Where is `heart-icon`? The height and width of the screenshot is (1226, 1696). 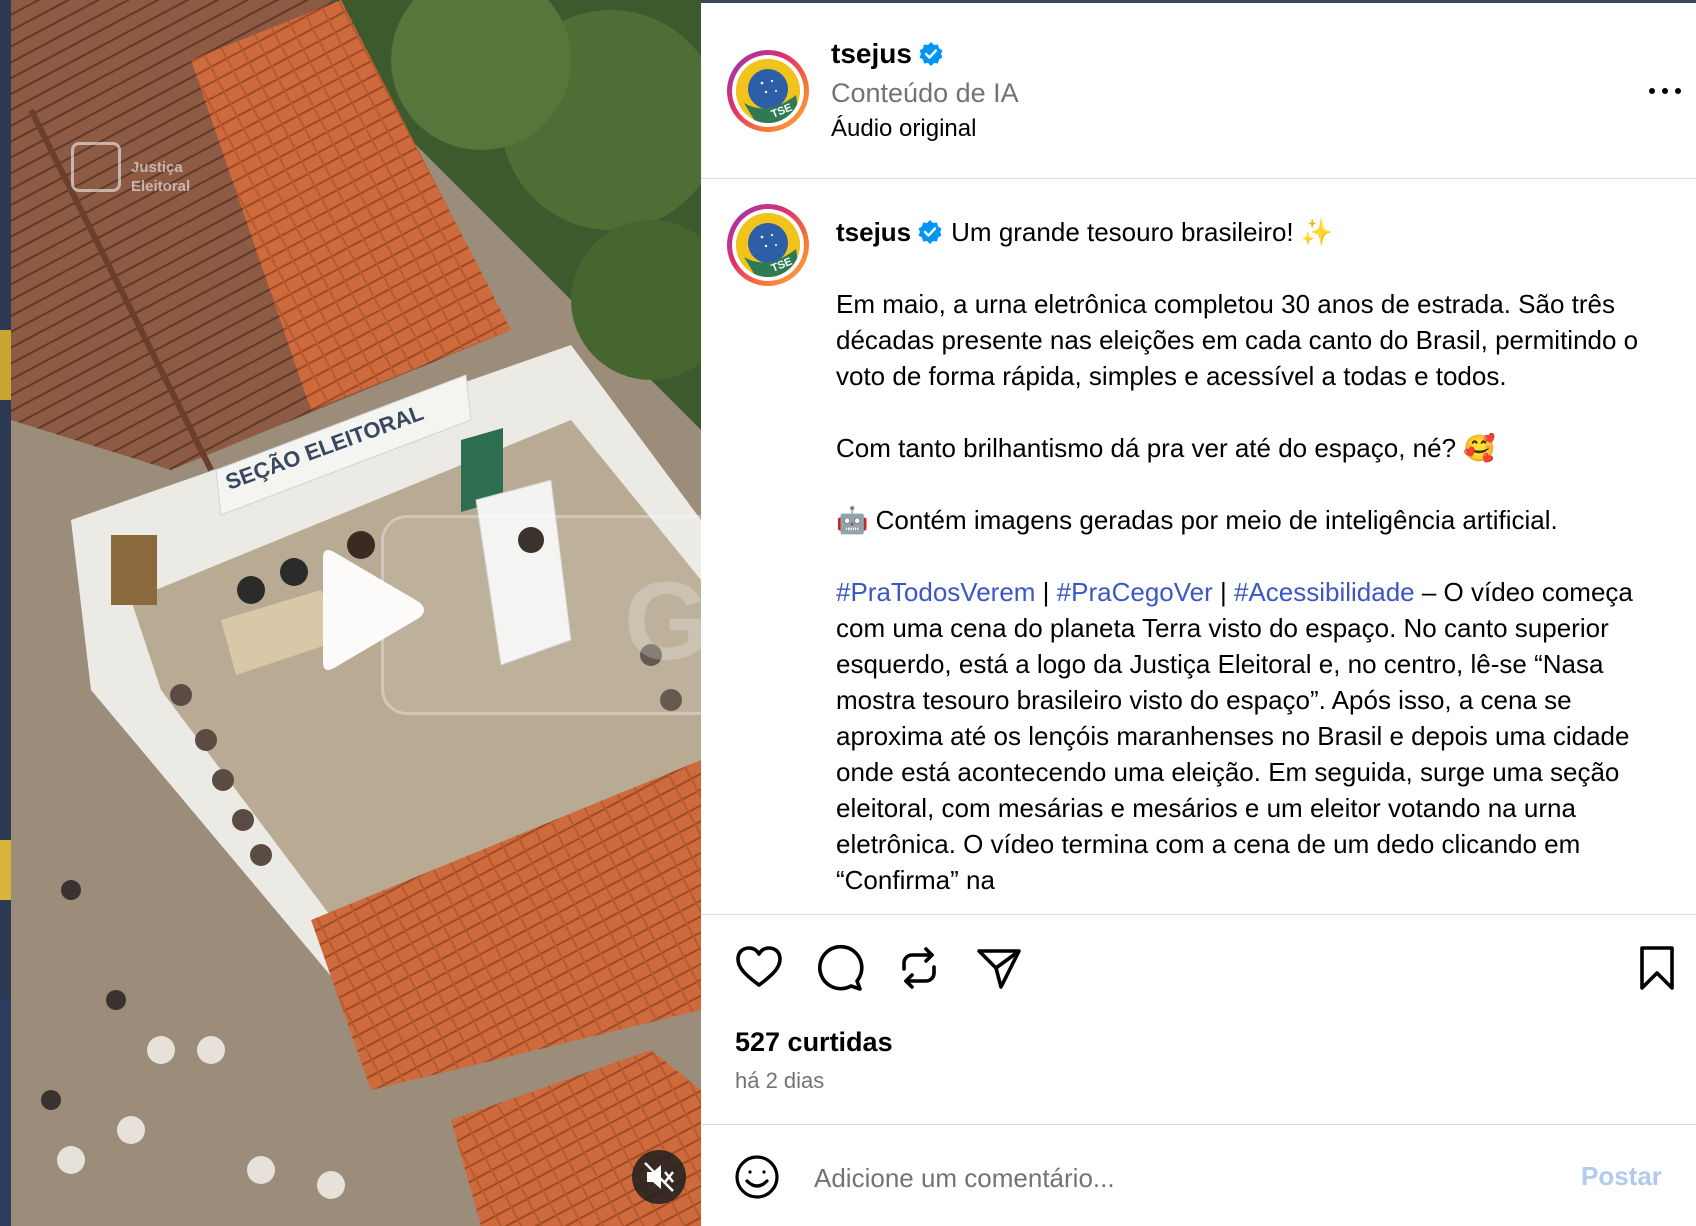
heart-icon is located at coordinates (759, 968).